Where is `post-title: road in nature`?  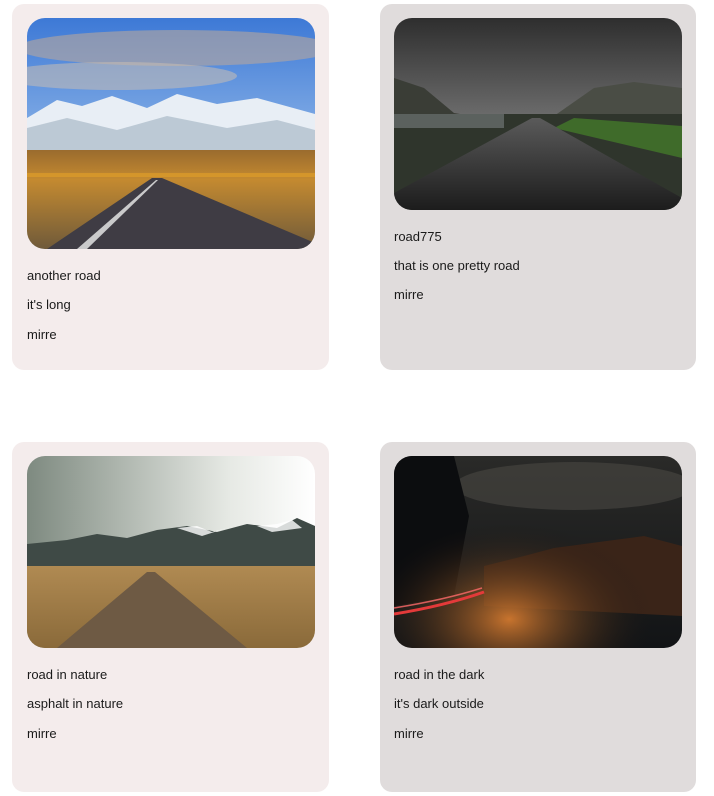 post-title: road in nature is located at coordinates (67, 674).